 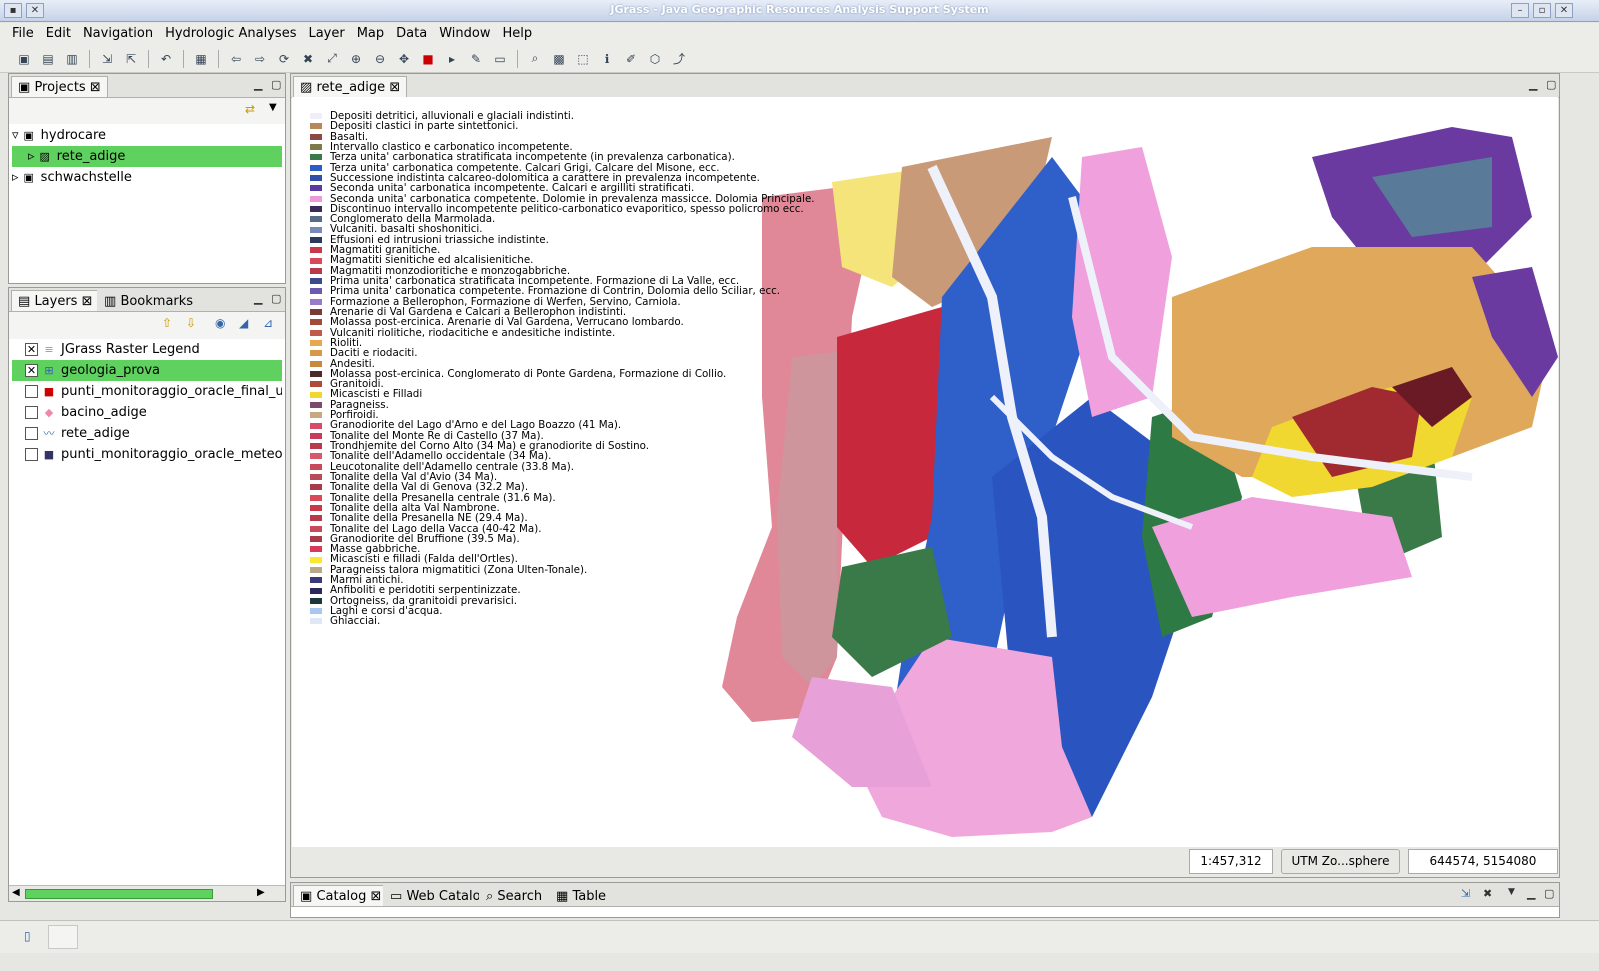 I want to click on zoom-extent-icon: ⤢, so click(x=332, y=59).